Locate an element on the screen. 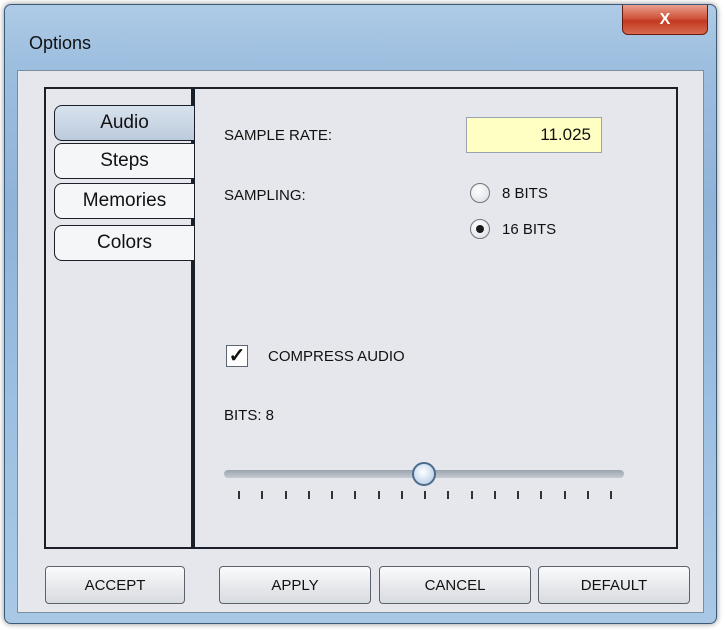 This screenshot has height=630, width=725. radio-16-bits is located at coordinates (480, 229).